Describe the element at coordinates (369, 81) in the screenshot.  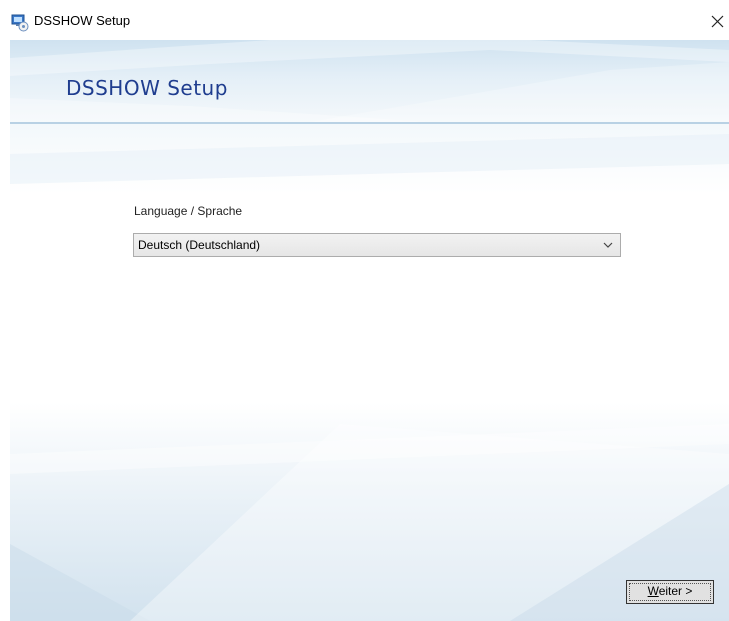
I see `header-banner: DSSHOW Setup` at that location.